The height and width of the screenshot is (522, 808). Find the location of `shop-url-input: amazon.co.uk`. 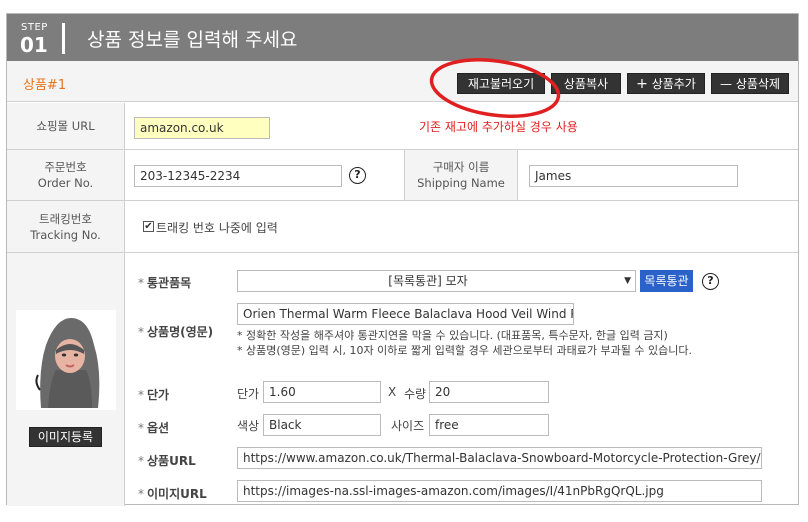

shop-url-input: amazon.co.uk is located at coordinates (202, 128).